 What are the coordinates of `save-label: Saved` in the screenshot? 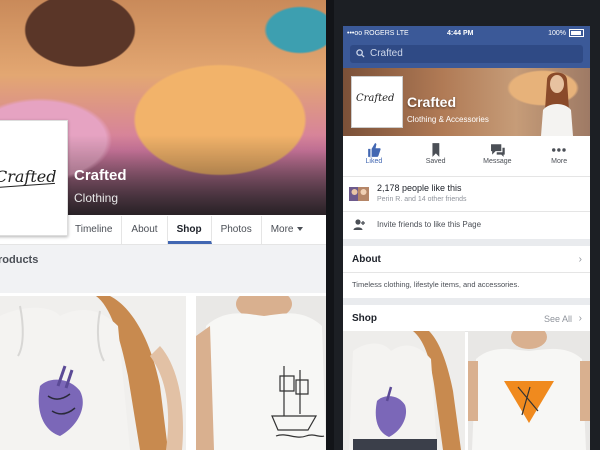 It's located at (435, 161).